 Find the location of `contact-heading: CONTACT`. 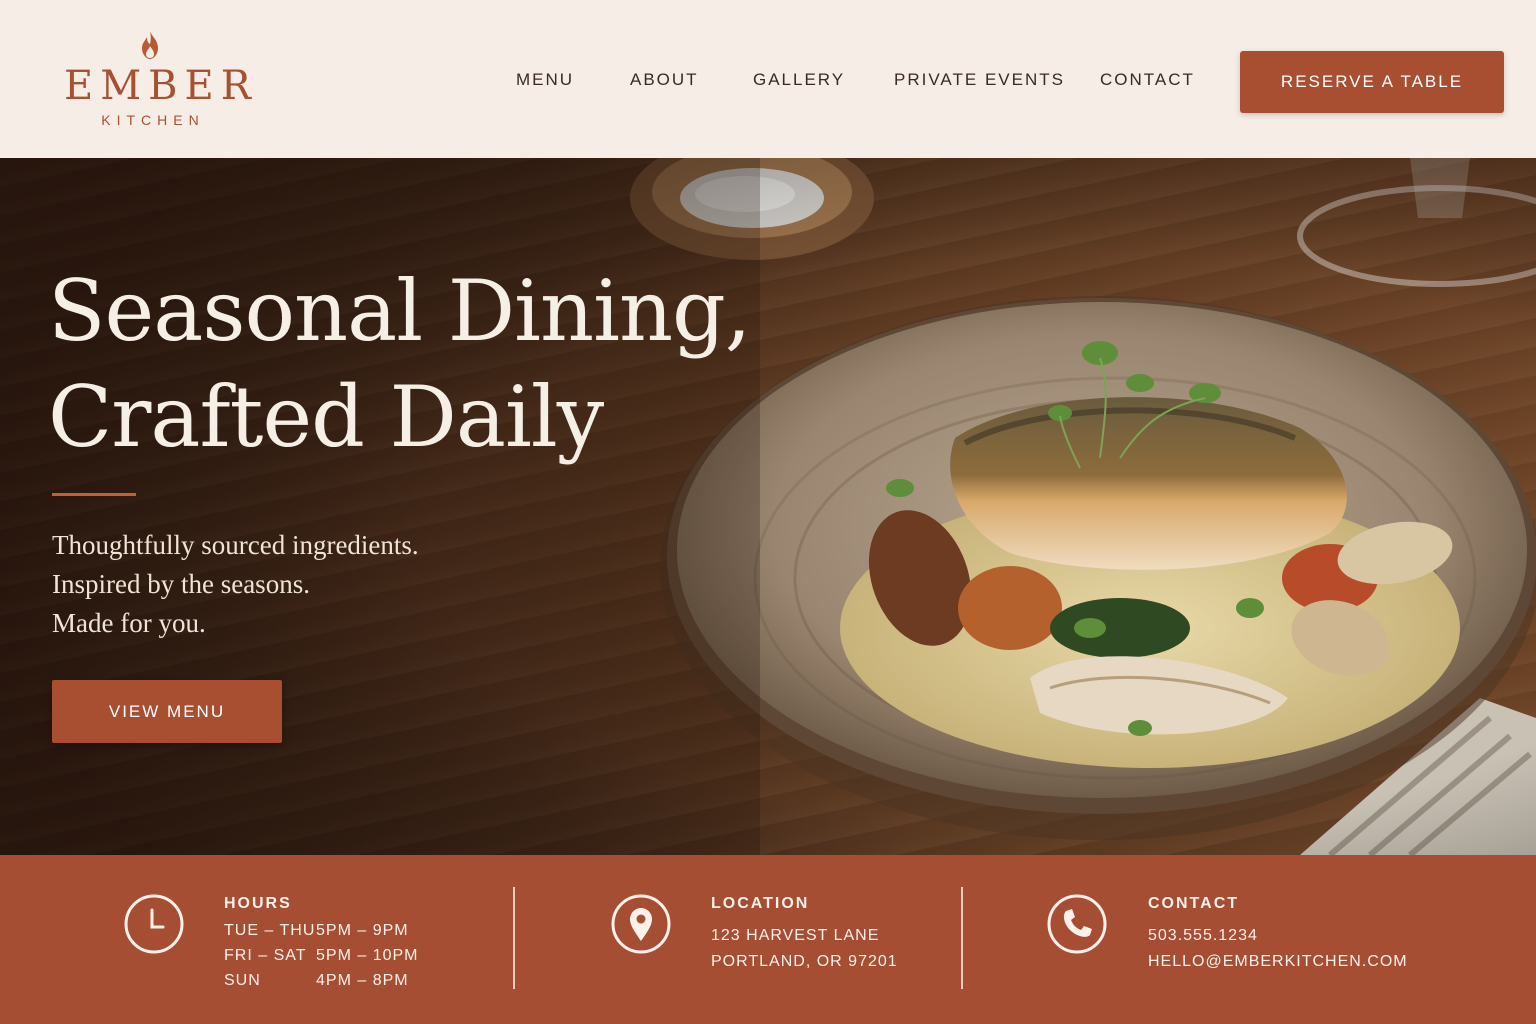

contact-heading: CONTACT is located at coordinates (1194, 903).